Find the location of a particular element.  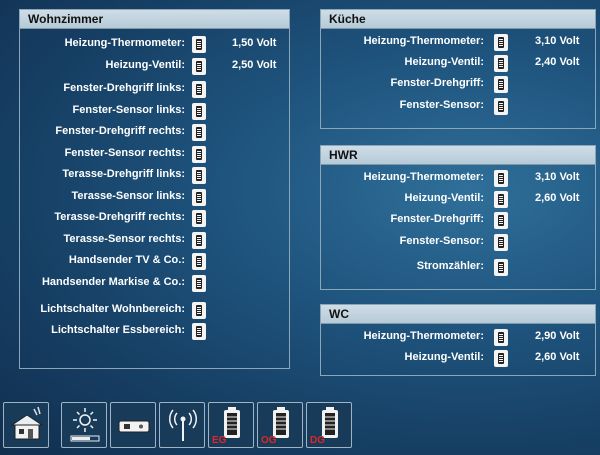

sensor-label: Terasse-Drehgriff rechts: is located at coordinates (119, 217).